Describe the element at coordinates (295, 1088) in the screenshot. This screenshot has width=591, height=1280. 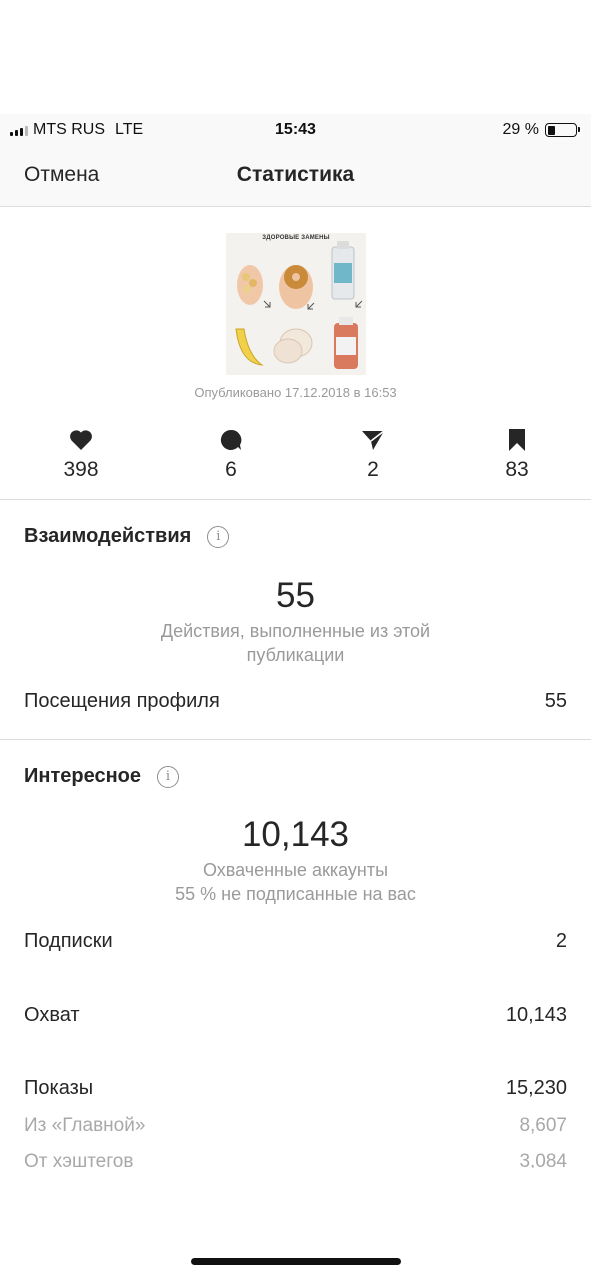
I see `impressions-row: Показы 15,230` at that location.